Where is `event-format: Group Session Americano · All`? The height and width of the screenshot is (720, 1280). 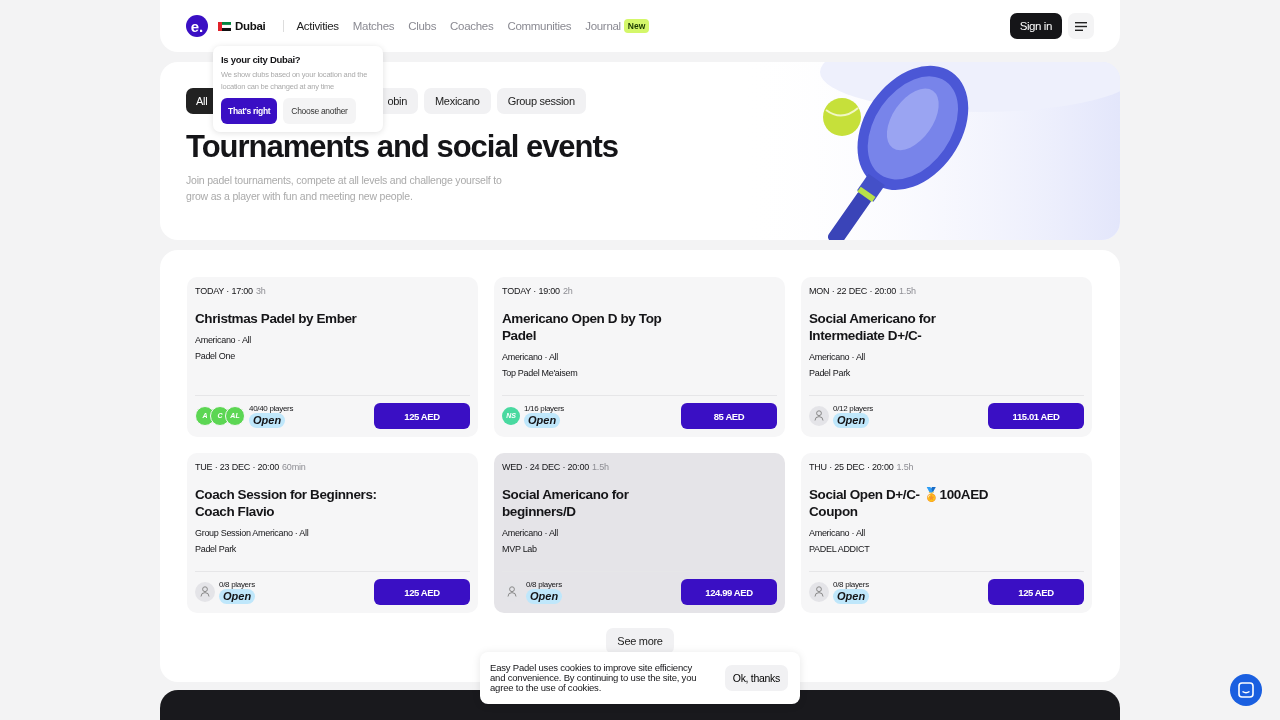 event-format: Group Session Americano · All is located at coordinates (252, 532).